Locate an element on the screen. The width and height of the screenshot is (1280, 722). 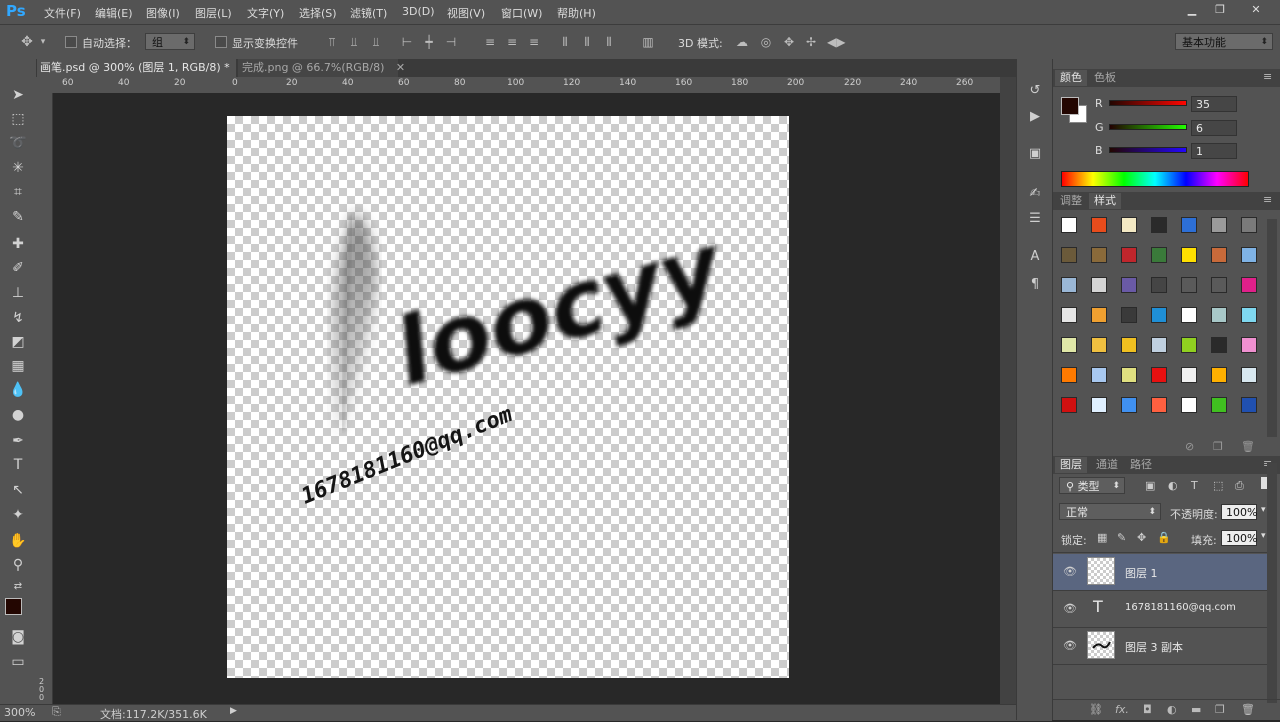
align-top-icon: ⫪ is located at coordinates (332, 42).